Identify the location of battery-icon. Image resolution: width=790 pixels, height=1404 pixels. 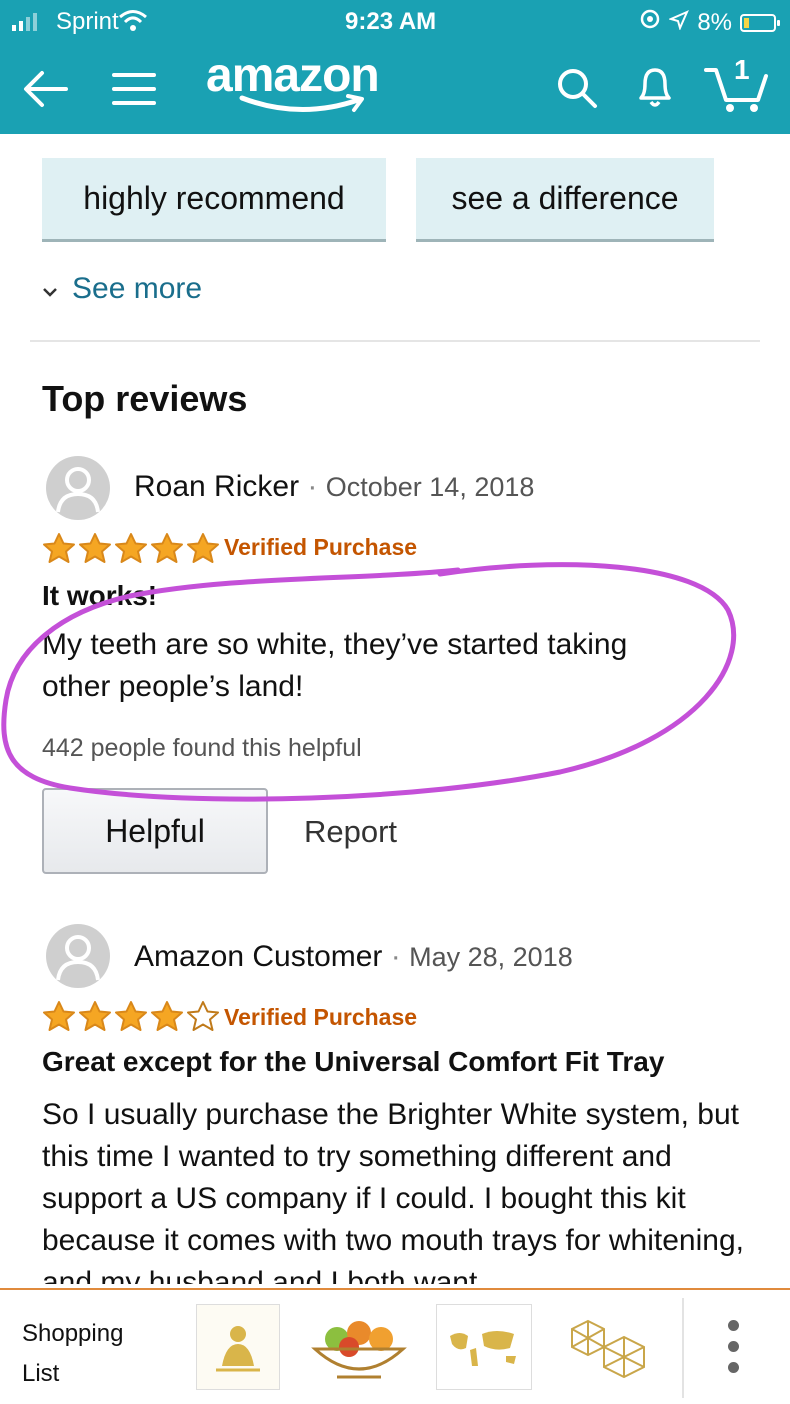
(760, 22).